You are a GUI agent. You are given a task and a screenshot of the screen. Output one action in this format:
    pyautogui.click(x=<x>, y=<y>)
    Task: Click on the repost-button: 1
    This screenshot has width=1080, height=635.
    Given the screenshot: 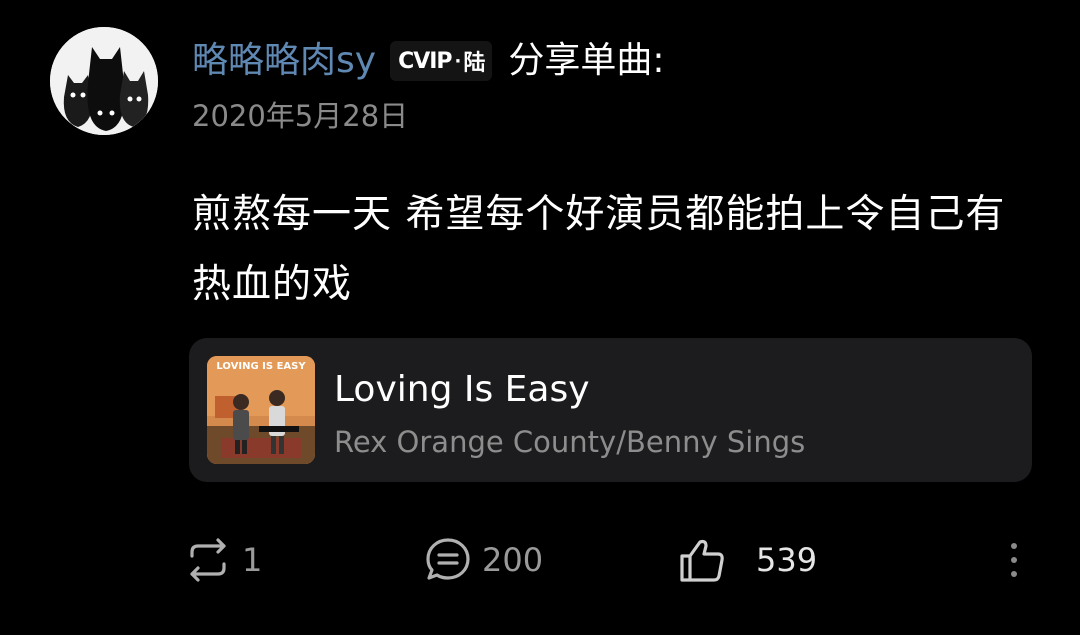 What is the action you would take?
    pyautogui.click(x=223, y=560)
    